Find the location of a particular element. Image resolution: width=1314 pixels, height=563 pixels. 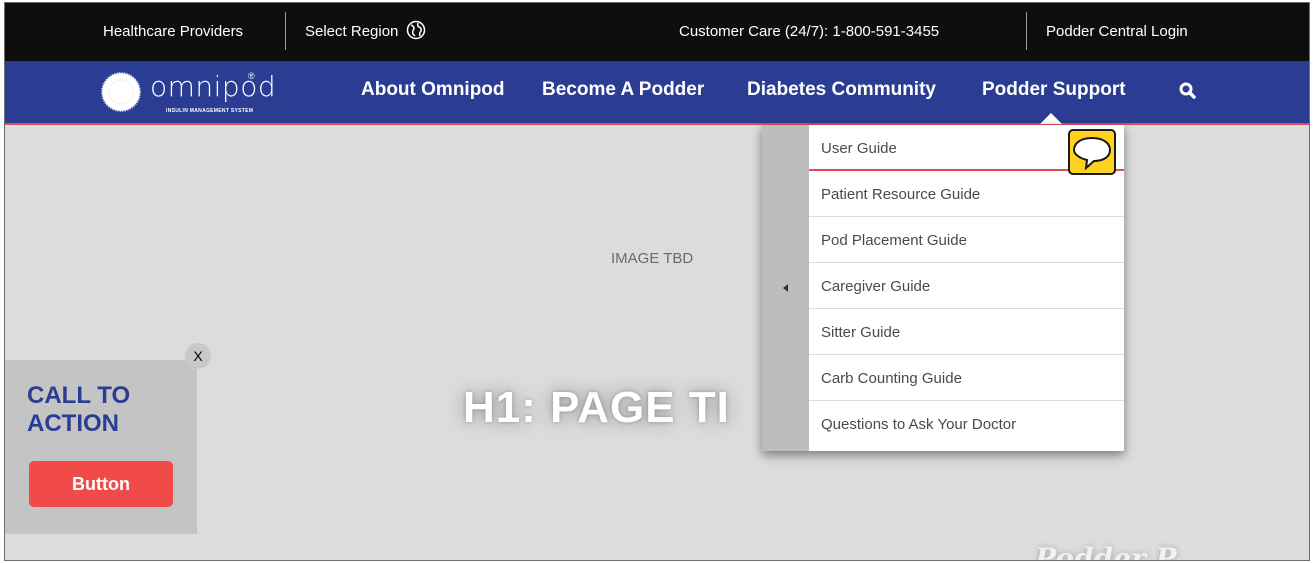

dropdown-collapse-rail is located at coordinates (785, 288).